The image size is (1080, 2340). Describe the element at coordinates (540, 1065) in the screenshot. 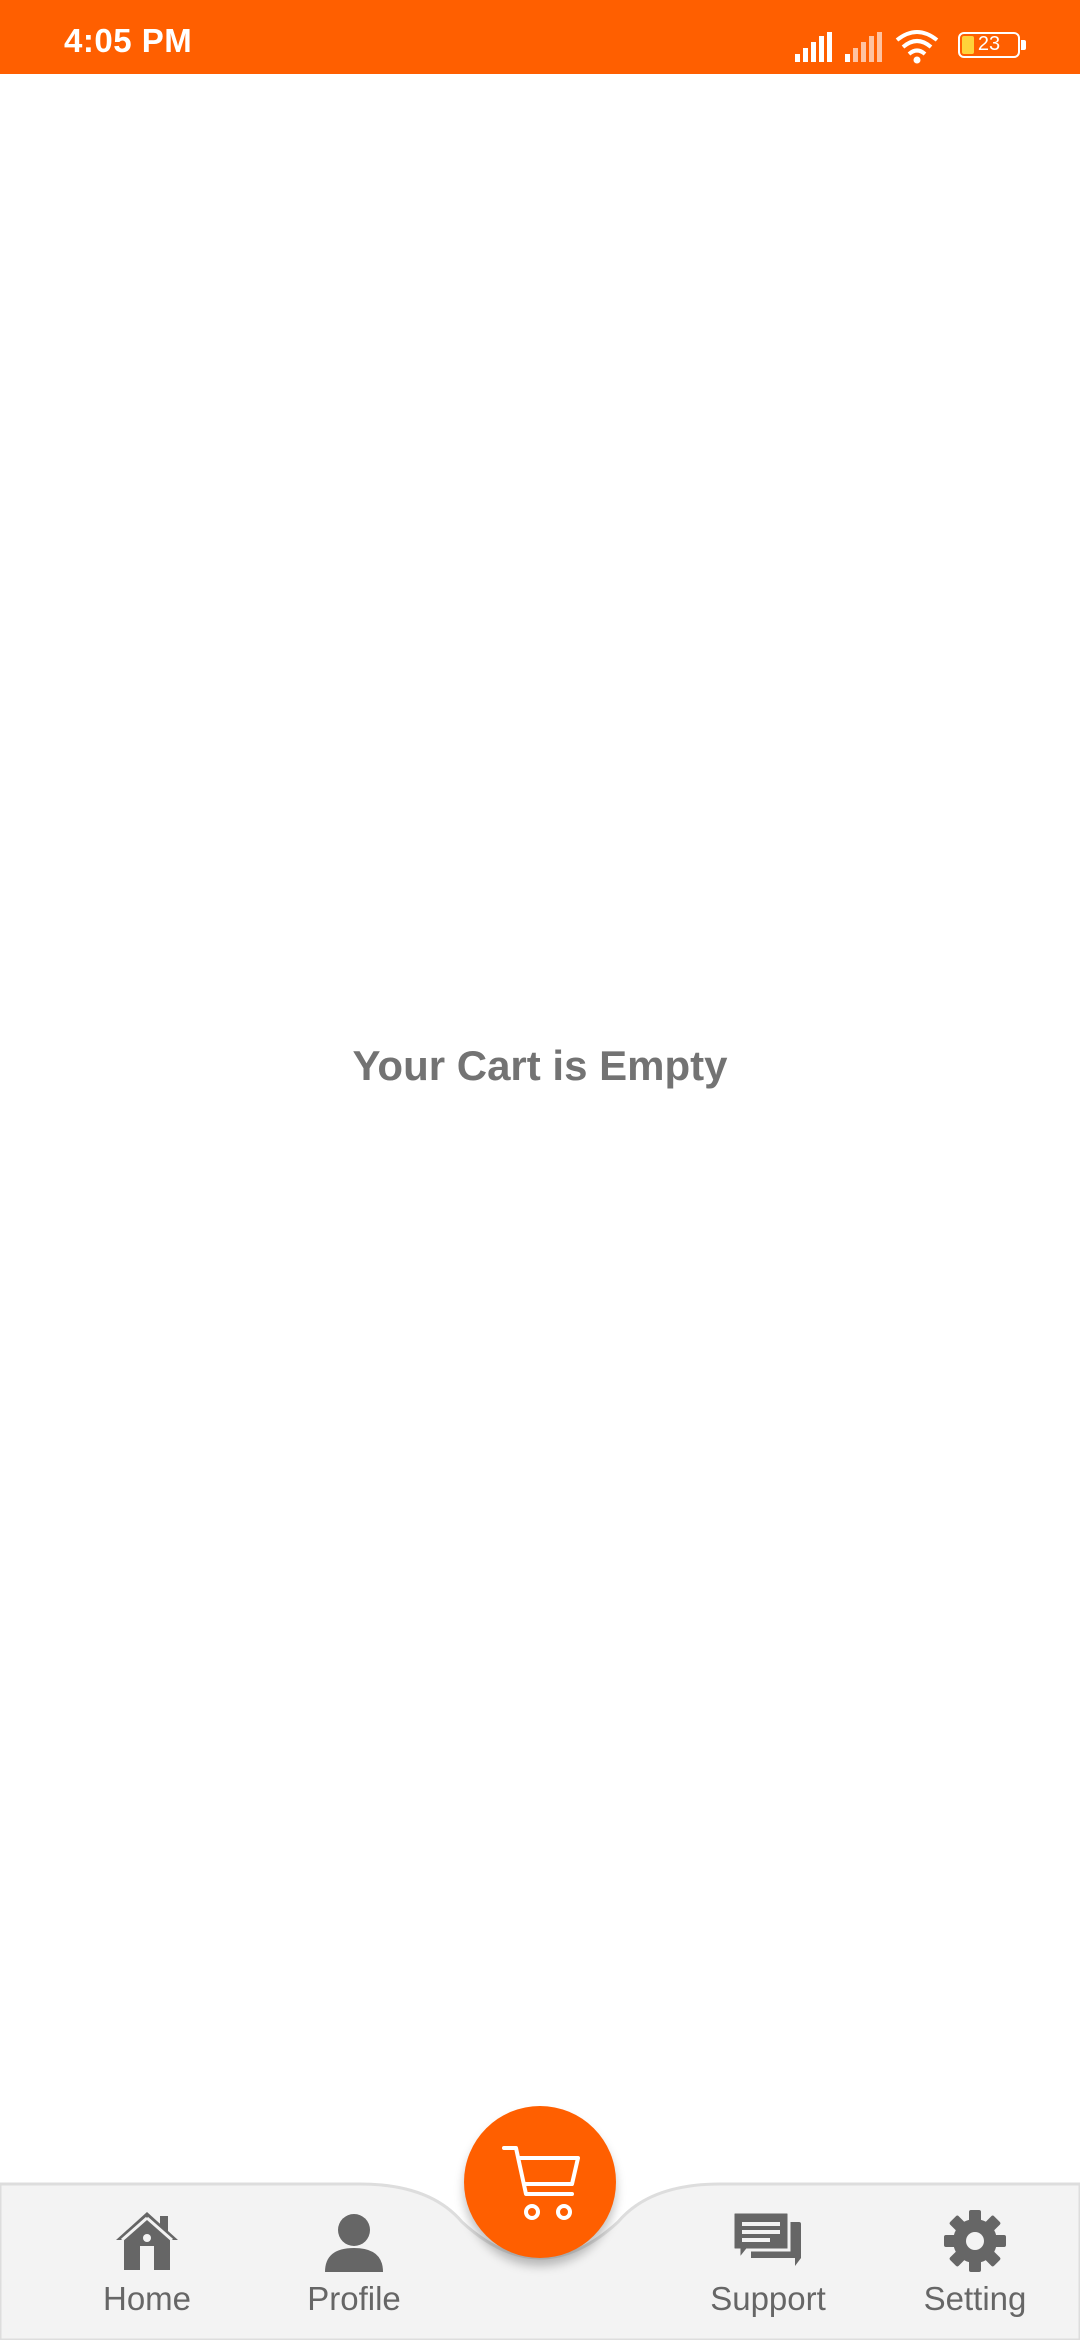

I see `empty-cart-message: Your Cart is Empty` at that location.